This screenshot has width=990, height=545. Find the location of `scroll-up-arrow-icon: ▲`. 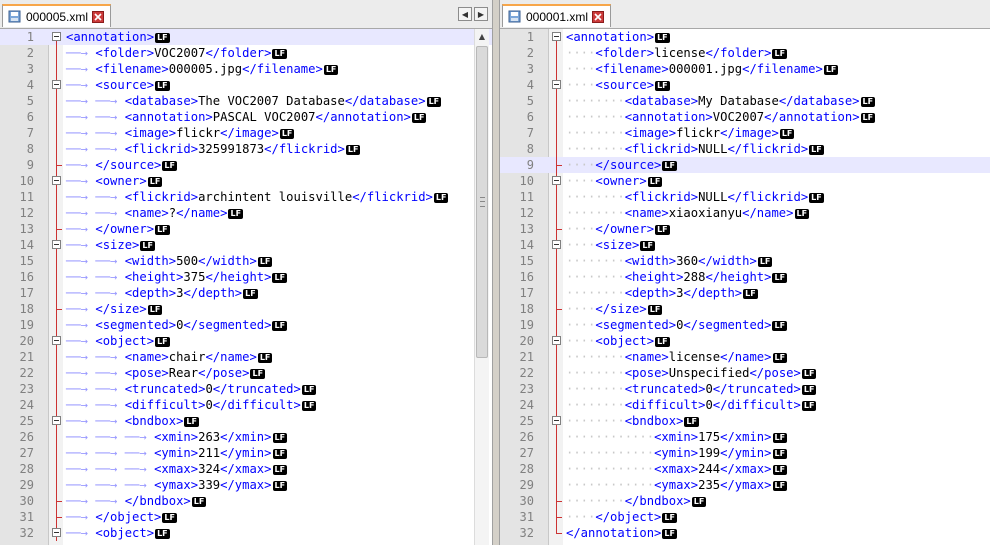

scroll-up-arrow-icon: ▲ is located at coordinates (482, 37).